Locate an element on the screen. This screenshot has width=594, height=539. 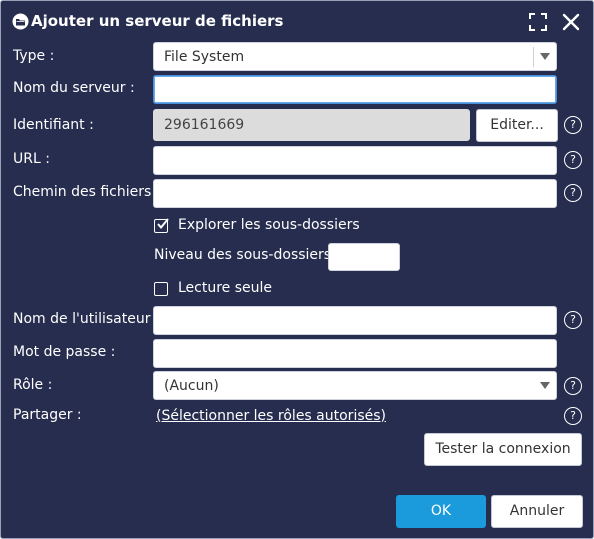
url-help-icon: ? is located at coordinates (573, 160).